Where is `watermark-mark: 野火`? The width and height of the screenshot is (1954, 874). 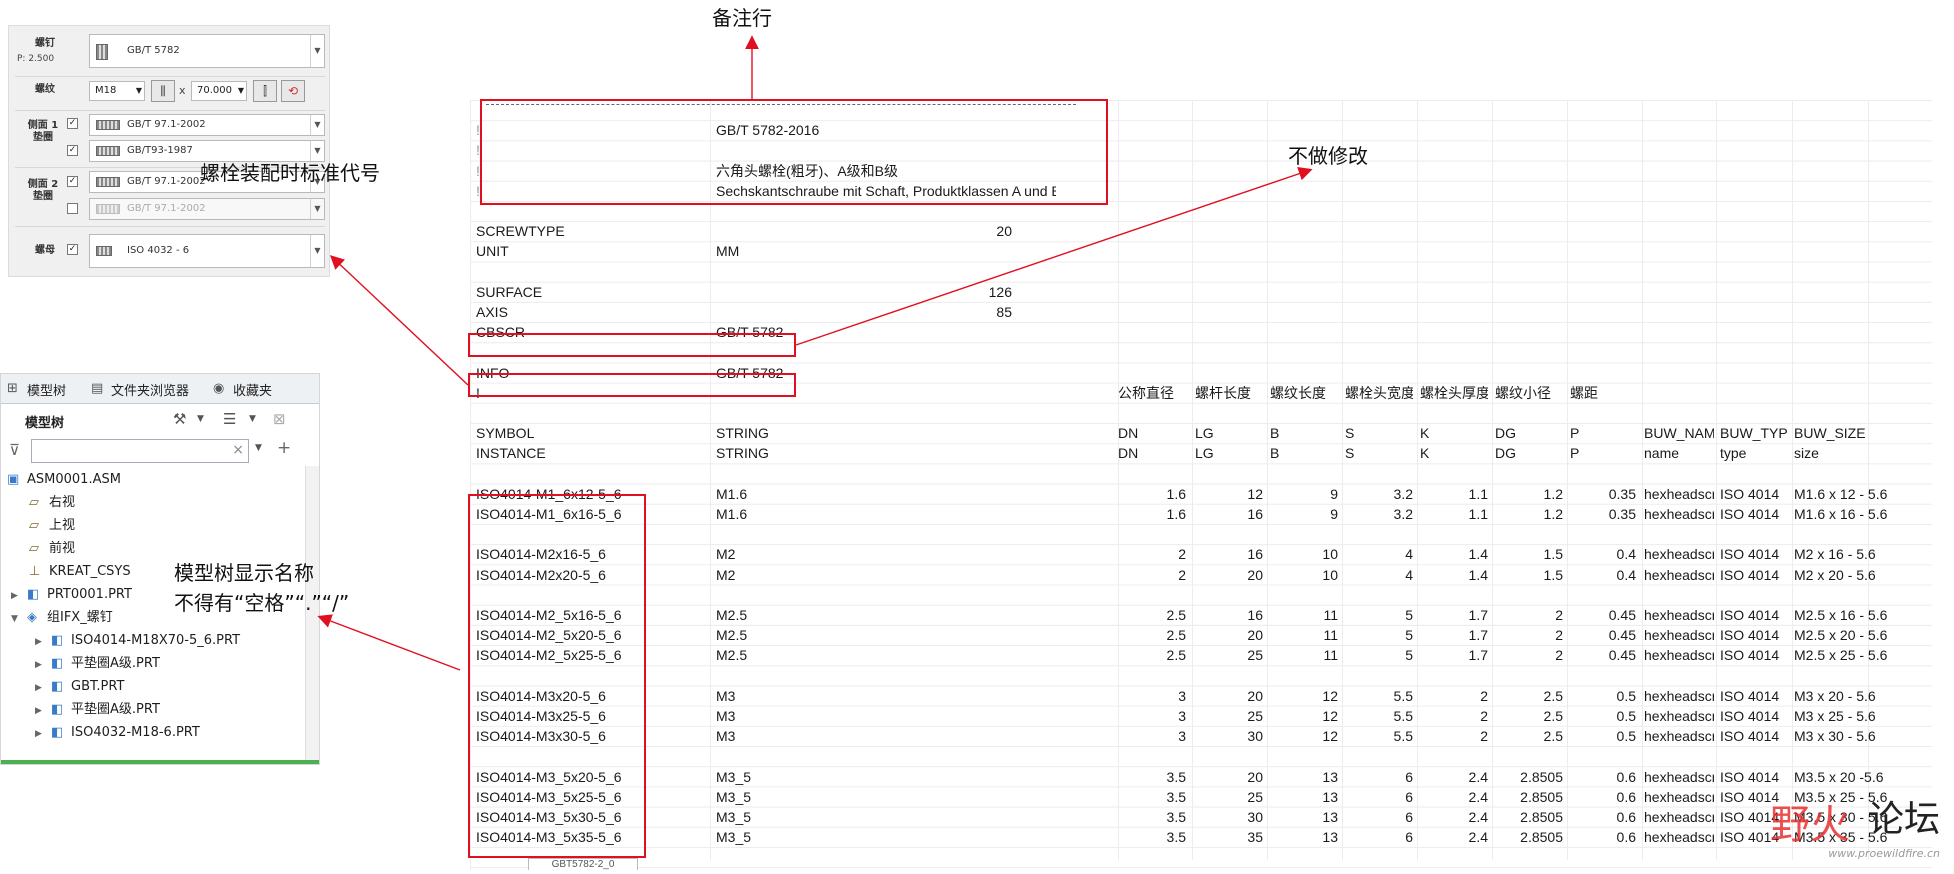
watermark-mark: 野火 is located at coordinates (1810, 825).